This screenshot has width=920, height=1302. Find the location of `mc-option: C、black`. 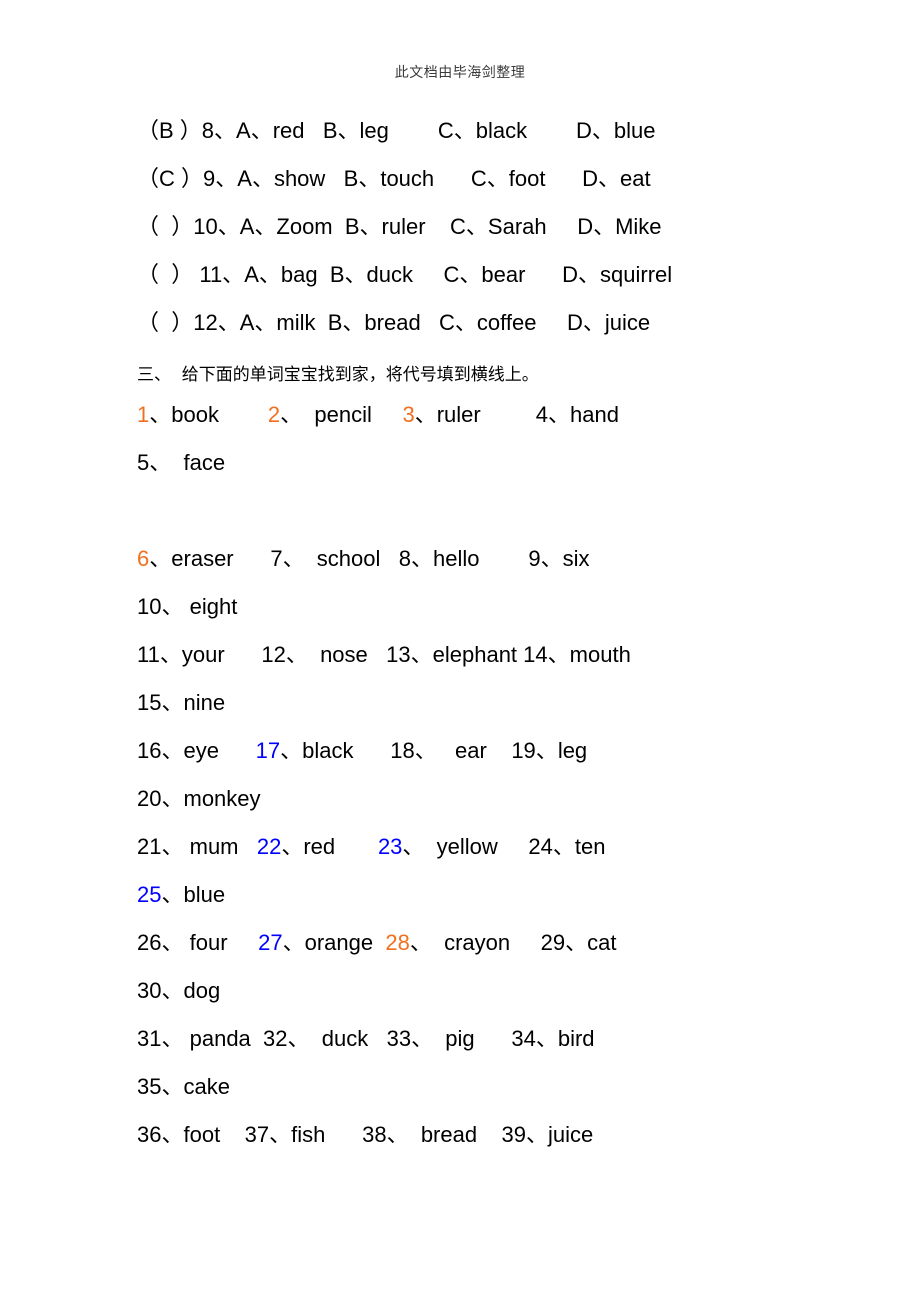

mc-option: C、black is located at coordinates (482, 129).